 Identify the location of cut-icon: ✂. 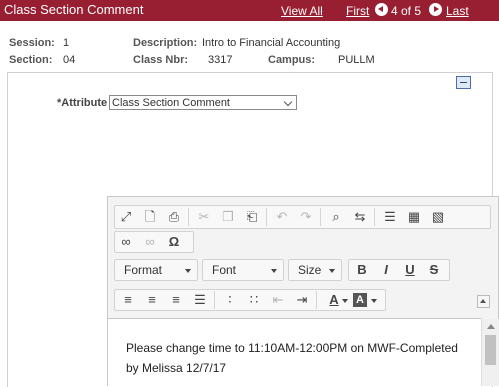
(204, 217).